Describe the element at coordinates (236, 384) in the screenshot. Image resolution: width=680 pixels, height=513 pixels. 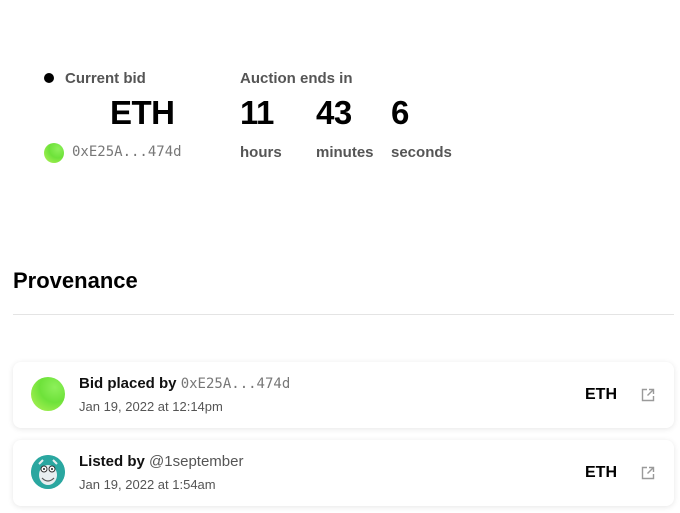
I see `actor-address: 0xE25A...474d` at that location.